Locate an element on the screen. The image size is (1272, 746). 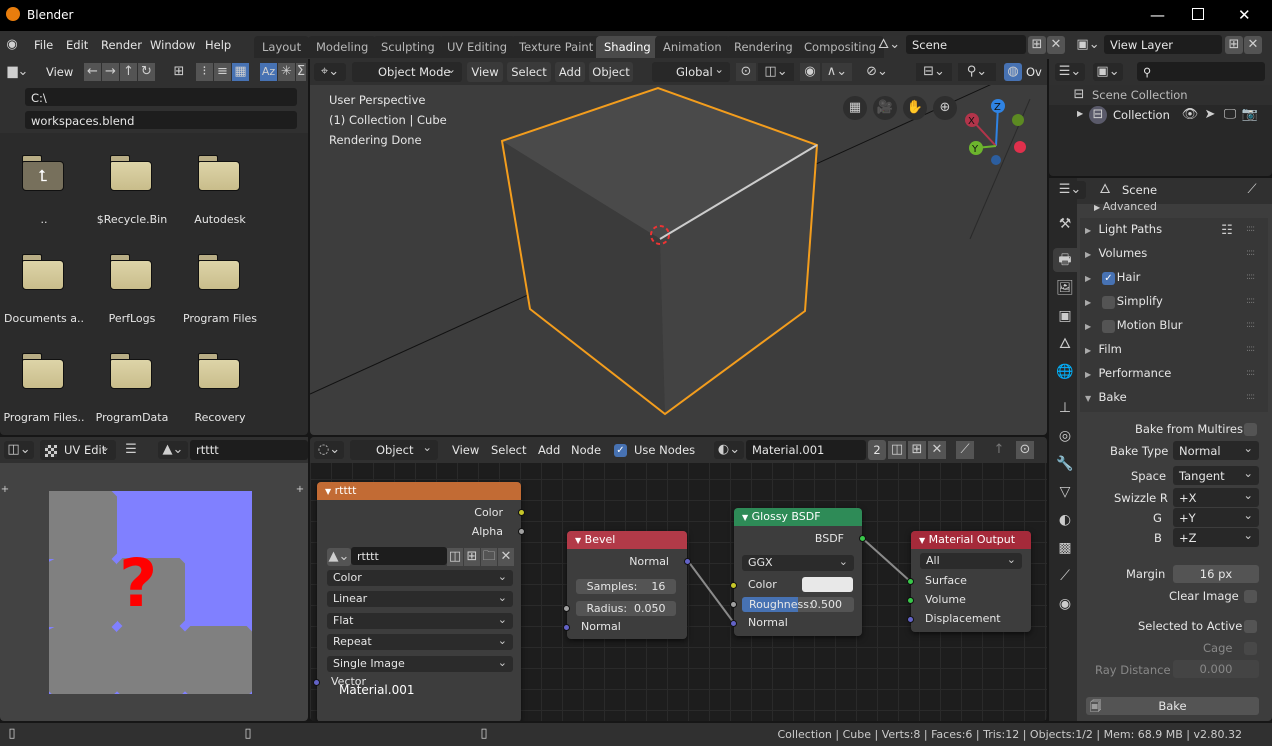
forward-icon: → is located at coordinates (110, 72).